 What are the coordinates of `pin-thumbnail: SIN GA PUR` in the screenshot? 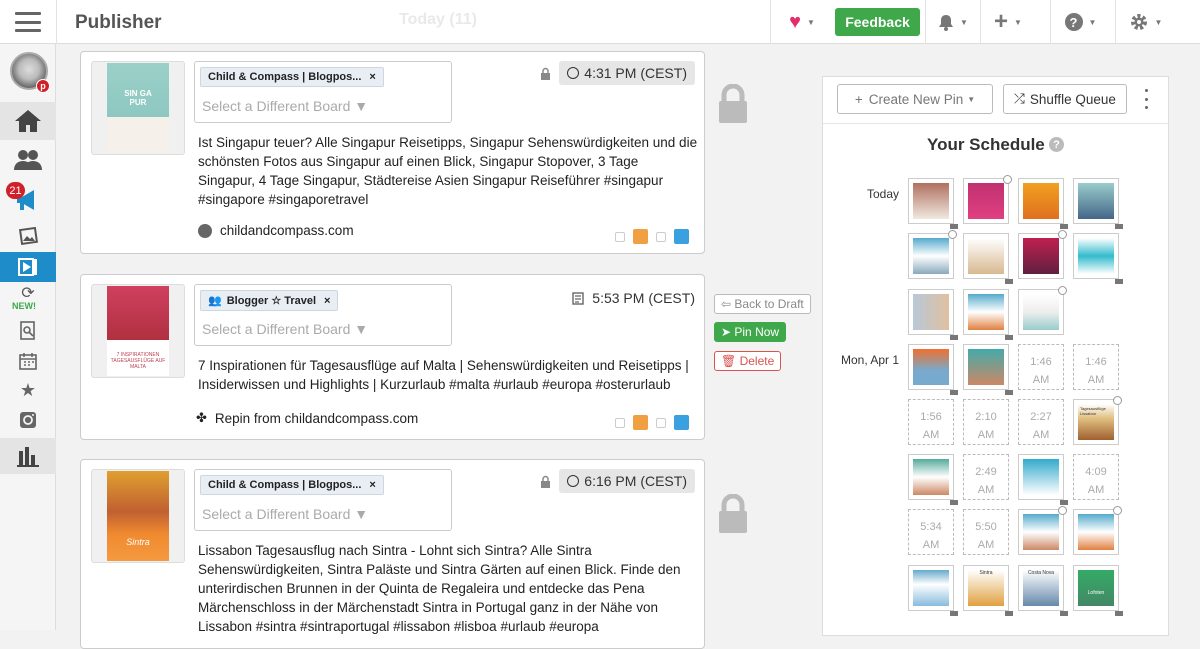 It's located at (138, 108).